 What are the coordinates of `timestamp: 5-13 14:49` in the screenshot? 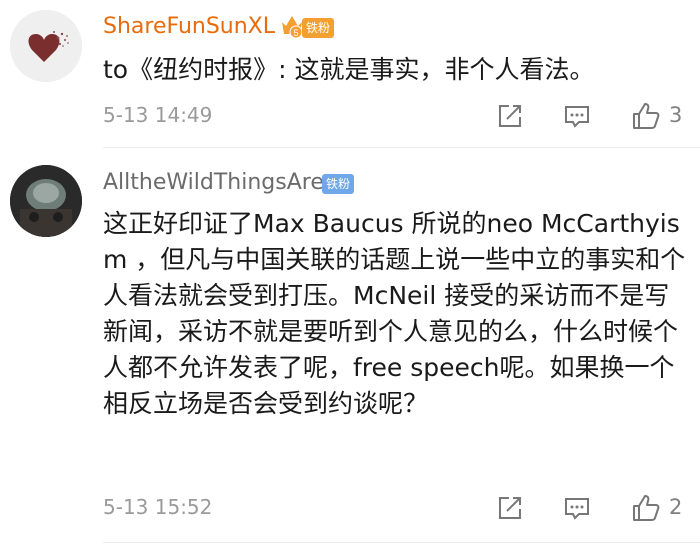 It's located at (158, 115).